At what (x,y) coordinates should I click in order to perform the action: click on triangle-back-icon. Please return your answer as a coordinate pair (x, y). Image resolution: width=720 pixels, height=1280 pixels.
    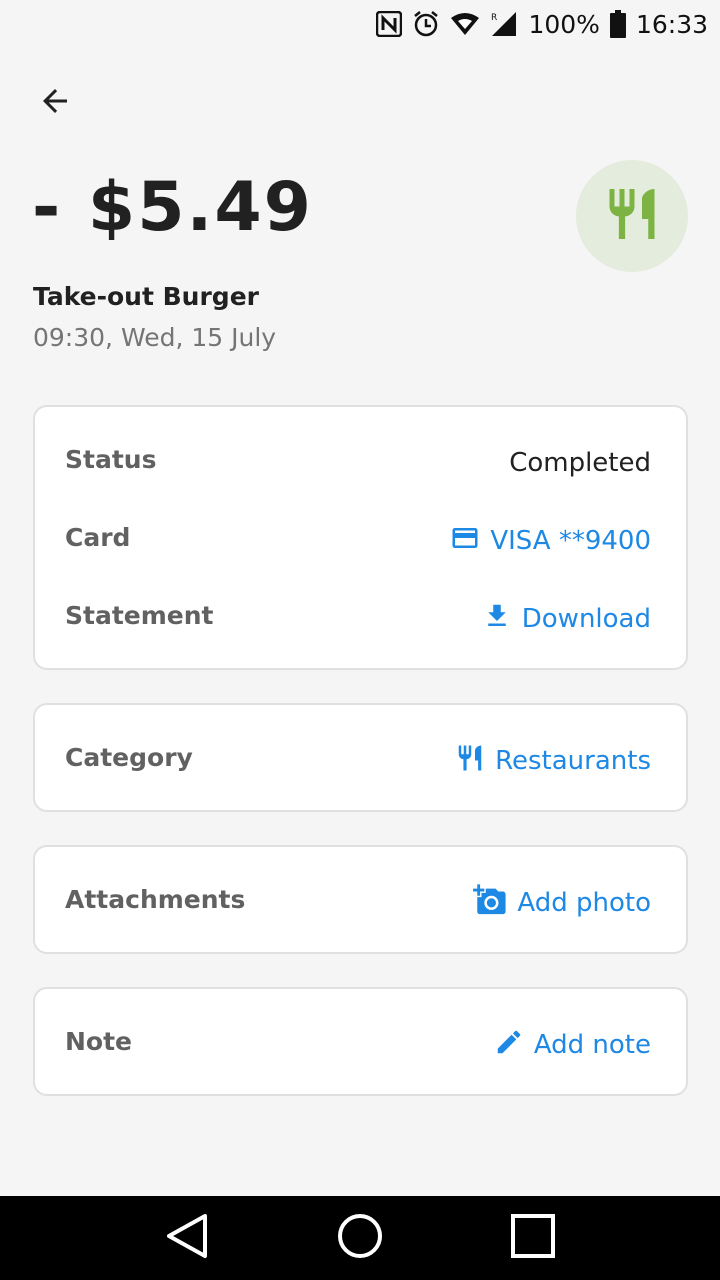
    Looking at the image, I should click on (187, 1238).